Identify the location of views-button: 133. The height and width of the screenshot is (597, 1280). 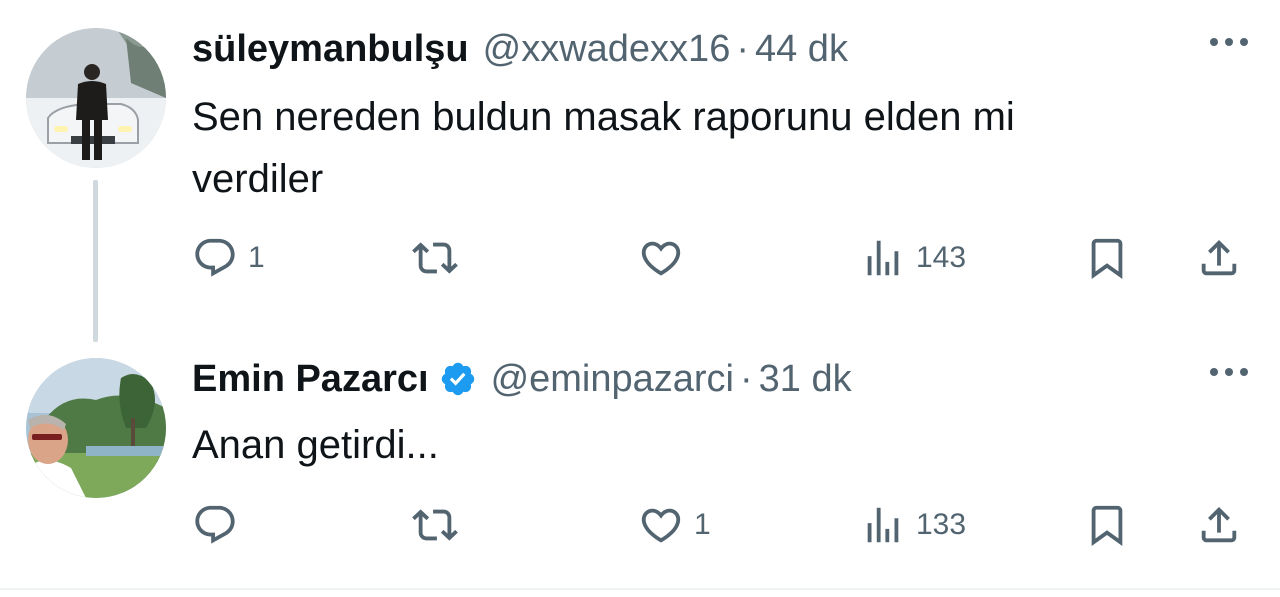
(913, 525).